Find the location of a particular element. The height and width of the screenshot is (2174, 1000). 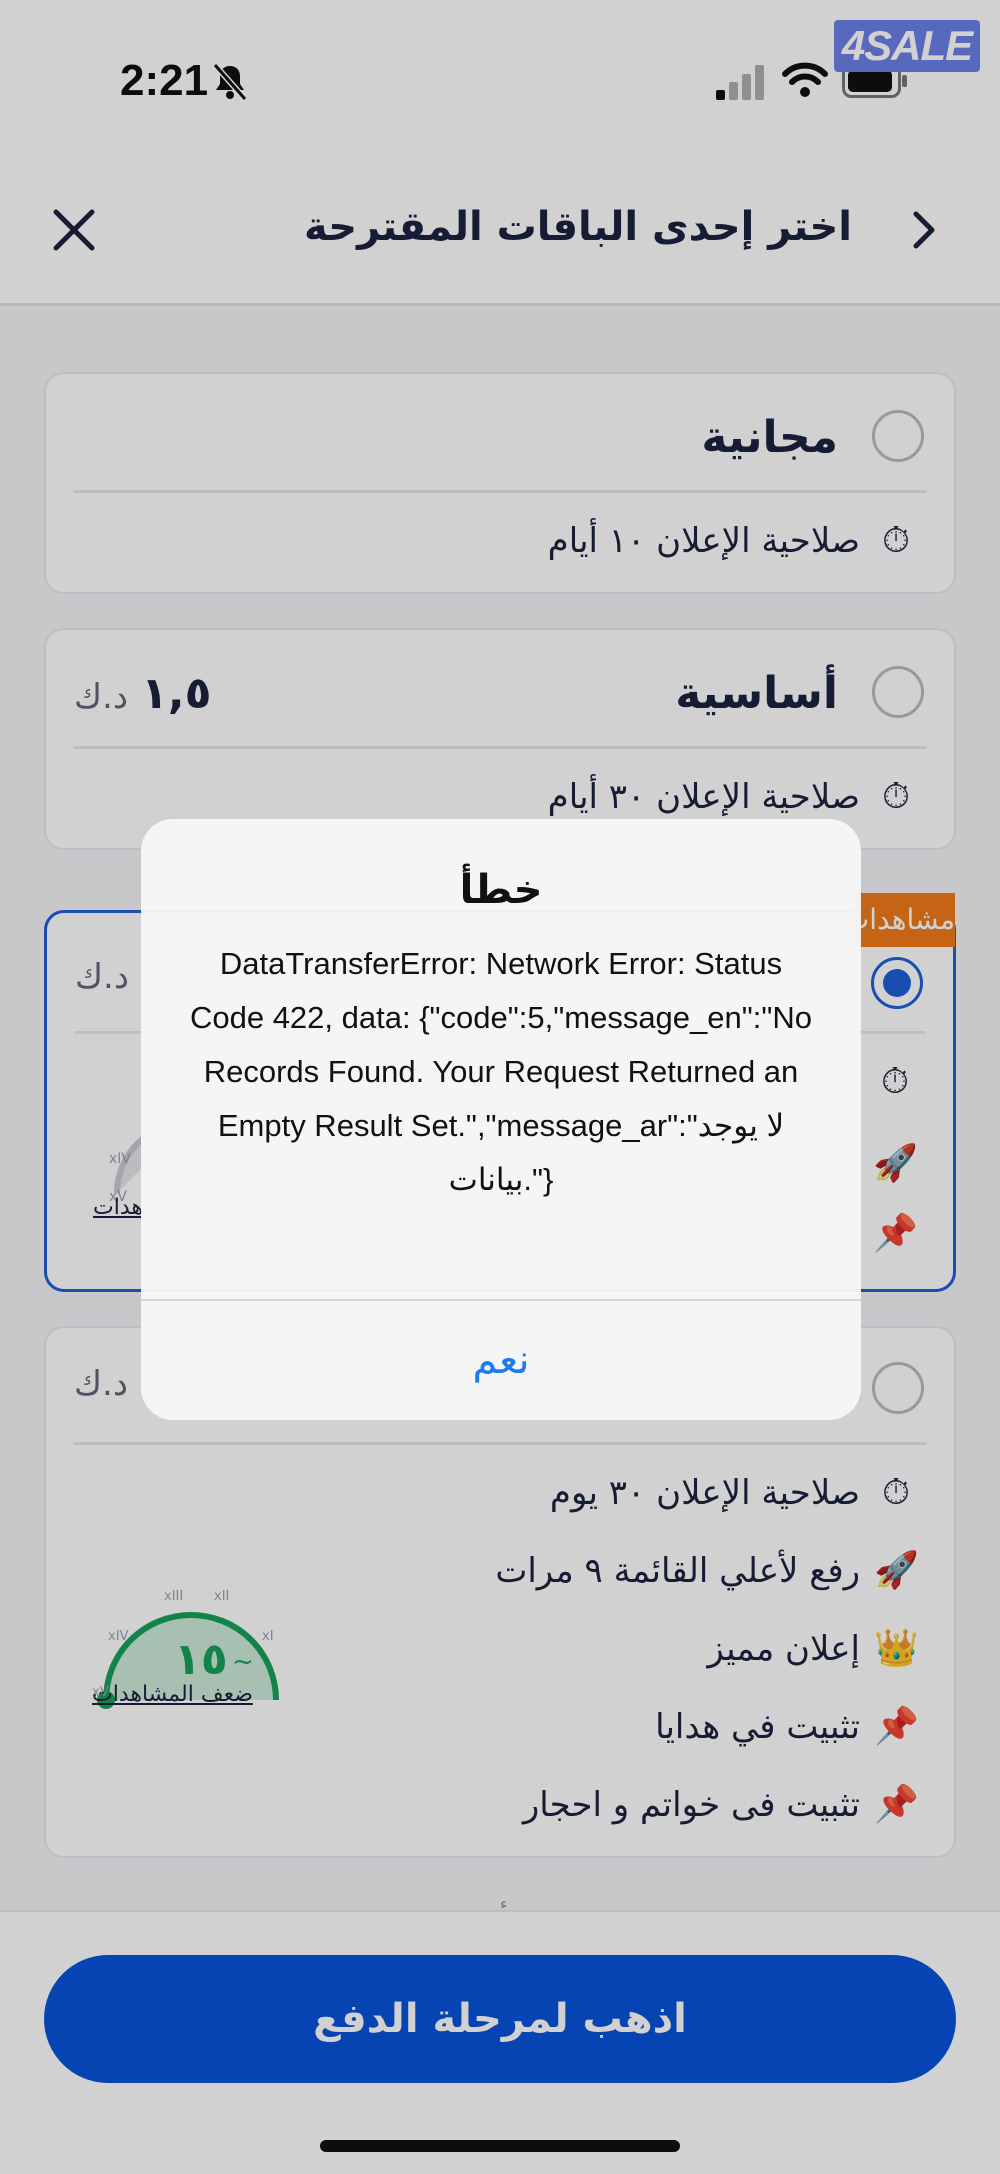

alert-title: خطأ is located at coordinates (501, 890).